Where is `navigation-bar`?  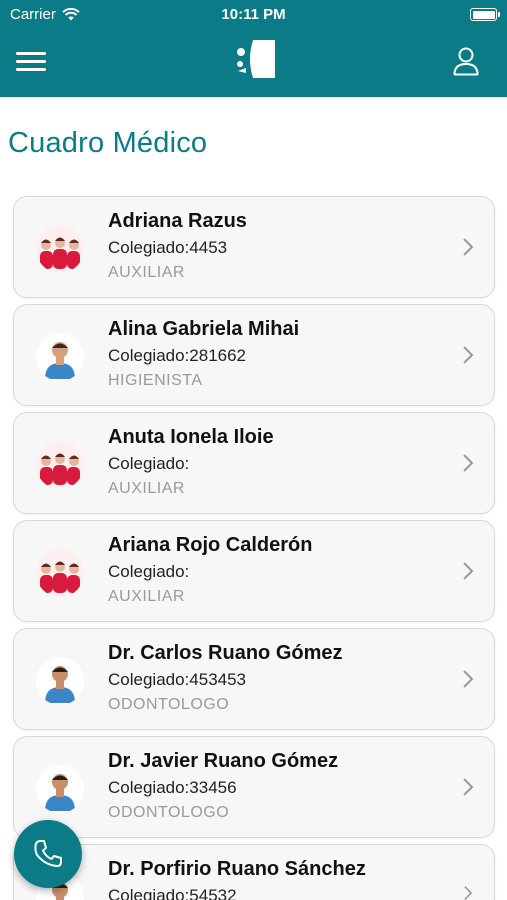
navigation-bar is located at coordinates (253, 63).